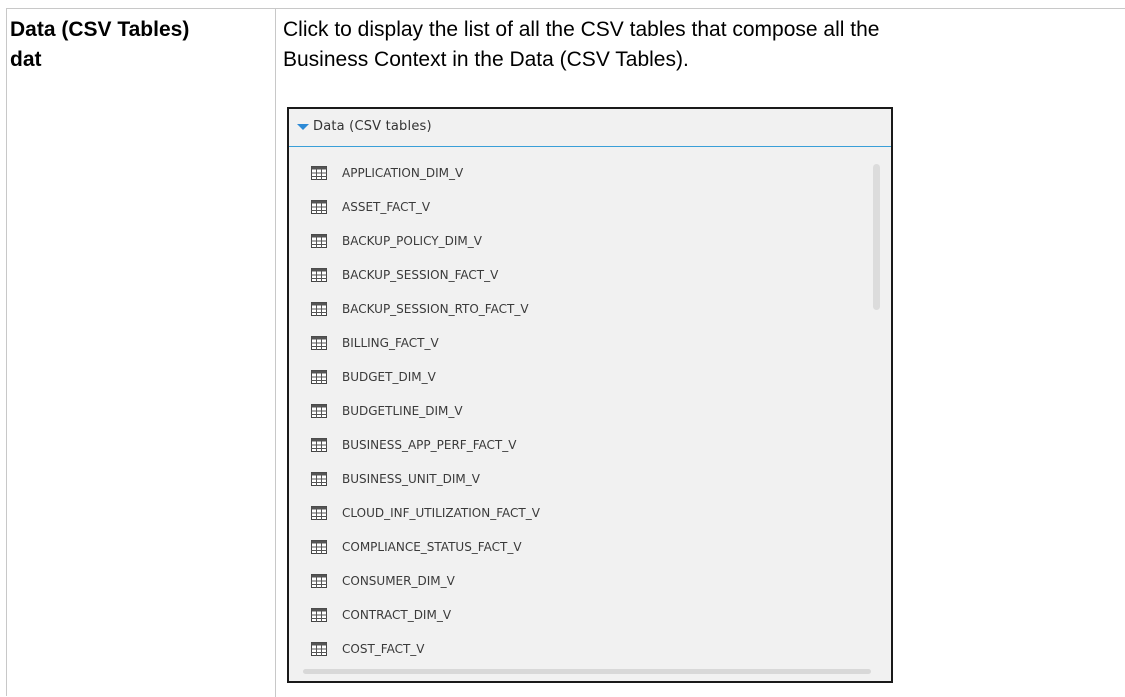 The width and height of the screenshot is (1125, 697). What do you see at coordinates (372, 126) in the screenshot?
I see `panel-title: Data (CSV tables)` at bounding box center [372, 126].